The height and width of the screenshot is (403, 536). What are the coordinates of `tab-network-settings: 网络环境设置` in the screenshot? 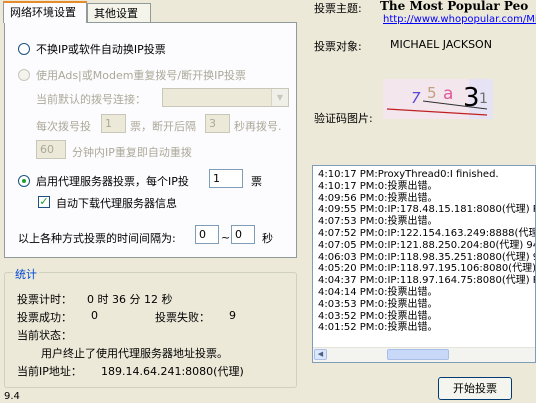 It's located at (45, 12).